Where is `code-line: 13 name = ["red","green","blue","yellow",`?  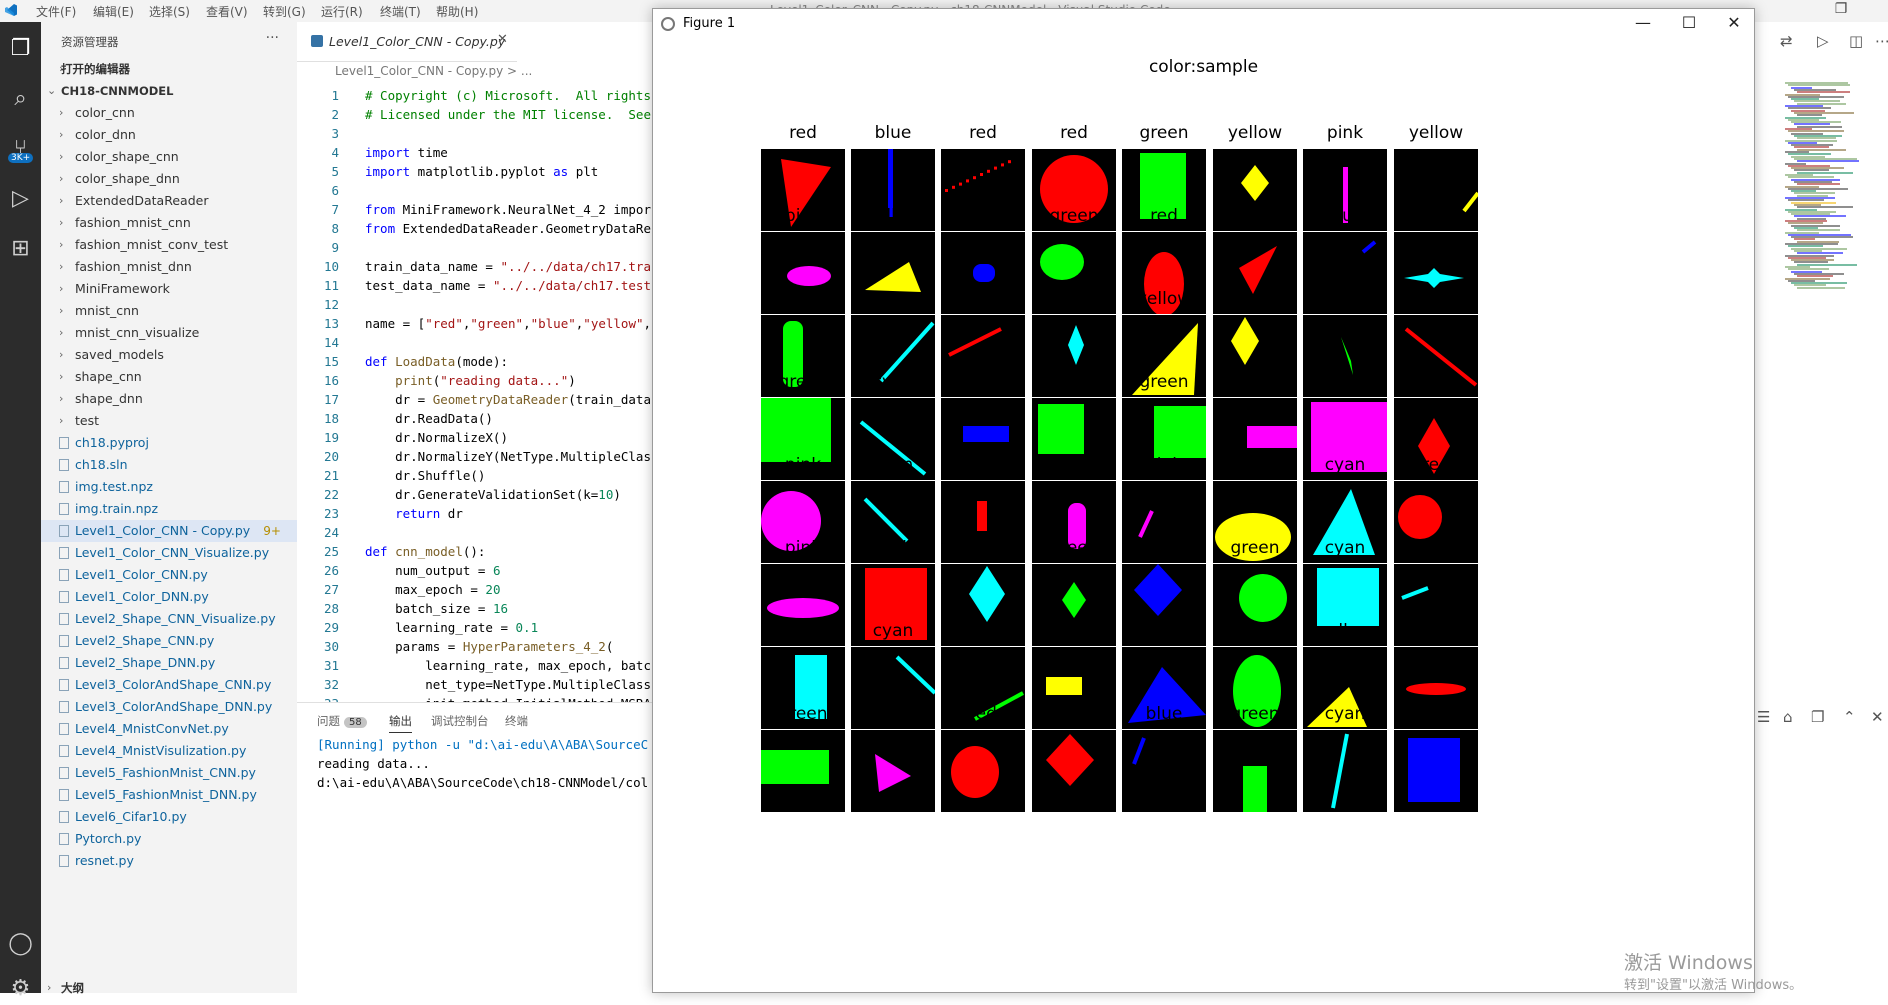 code-line: 13 name = ["red","green","blue","yellow", is located at coordinates (476, 323).